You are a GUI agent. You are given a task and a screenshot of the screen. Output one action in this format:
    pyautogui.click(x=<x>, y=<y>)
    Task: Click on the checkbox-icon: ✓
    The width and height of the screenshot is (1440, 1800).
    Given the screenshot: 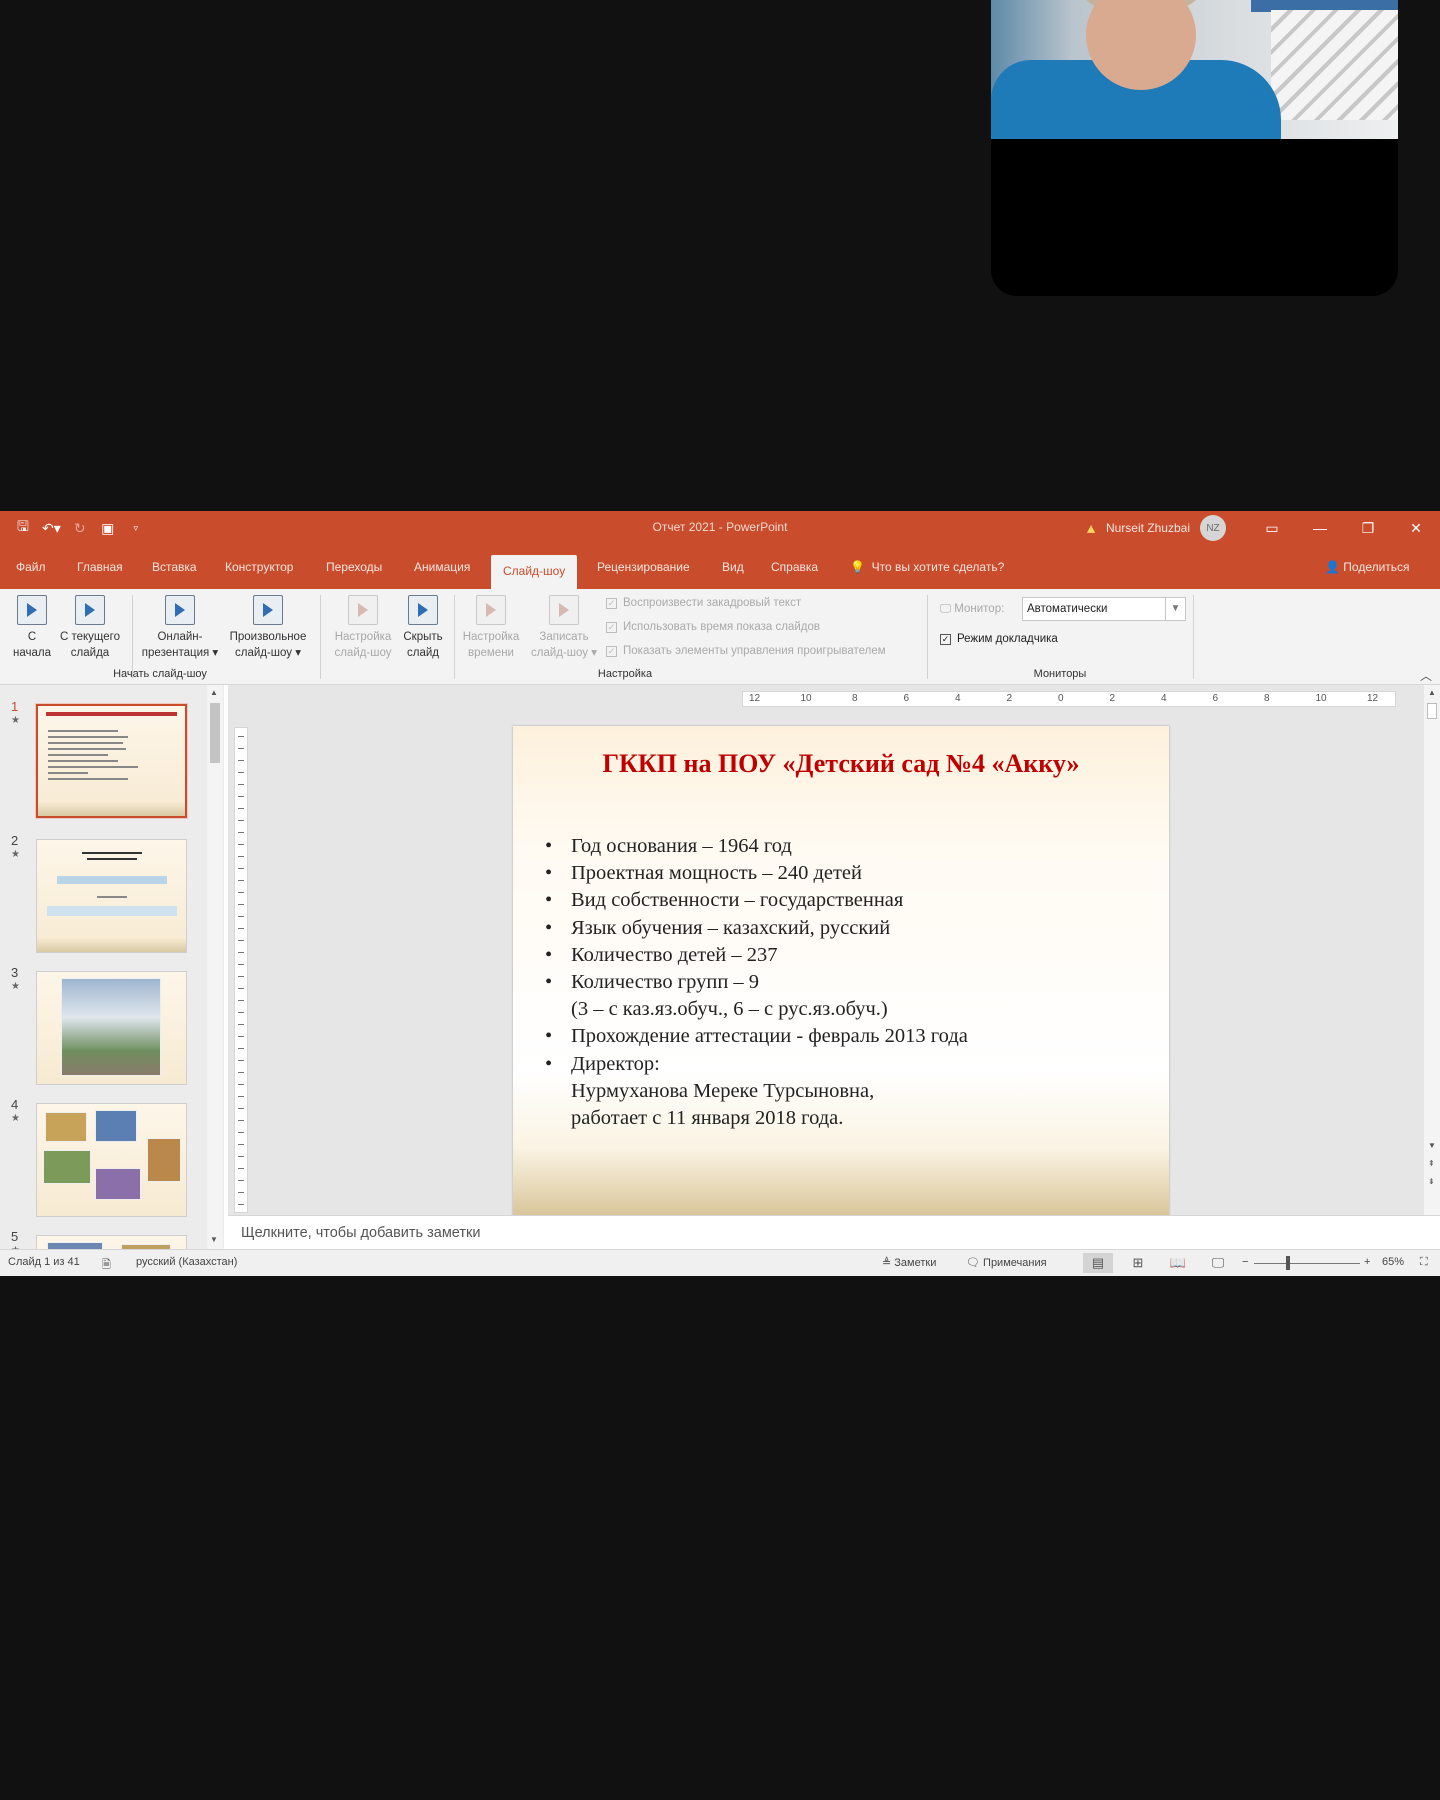 What is the action you would take?
    pyautogui.click(x=611, y=651)
    